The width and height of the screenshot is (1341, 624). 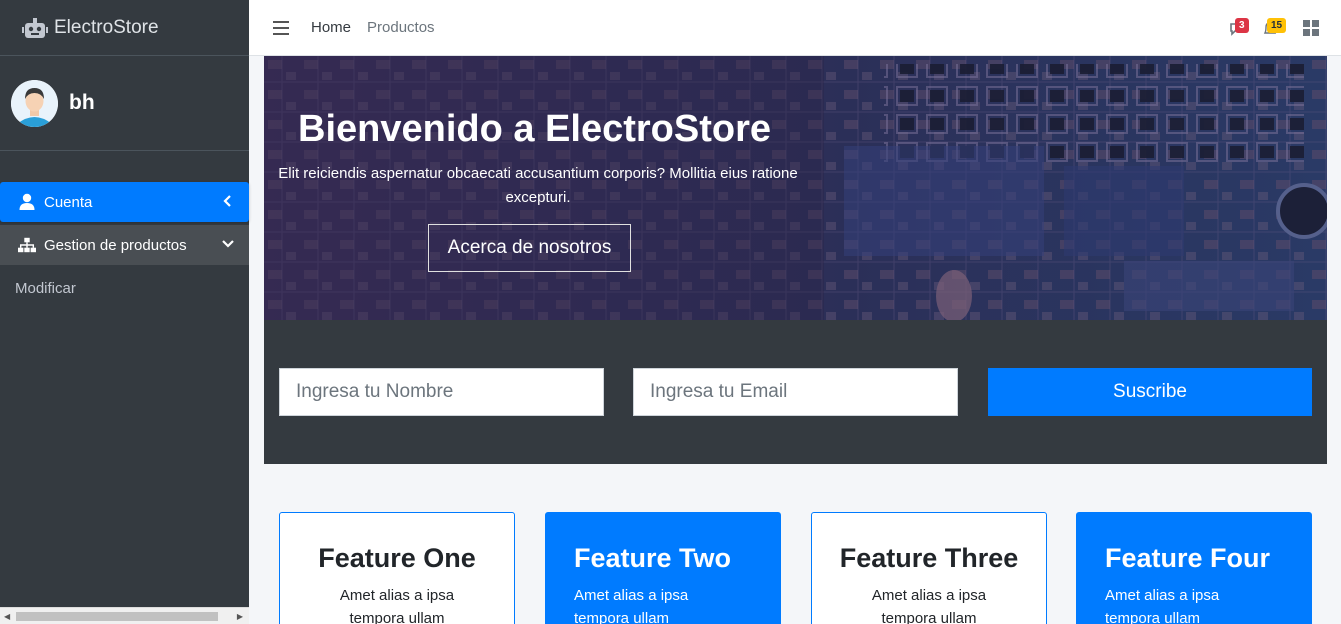 I want to click on email-input: Ingresa tu Email, so click(x=795, y=392).